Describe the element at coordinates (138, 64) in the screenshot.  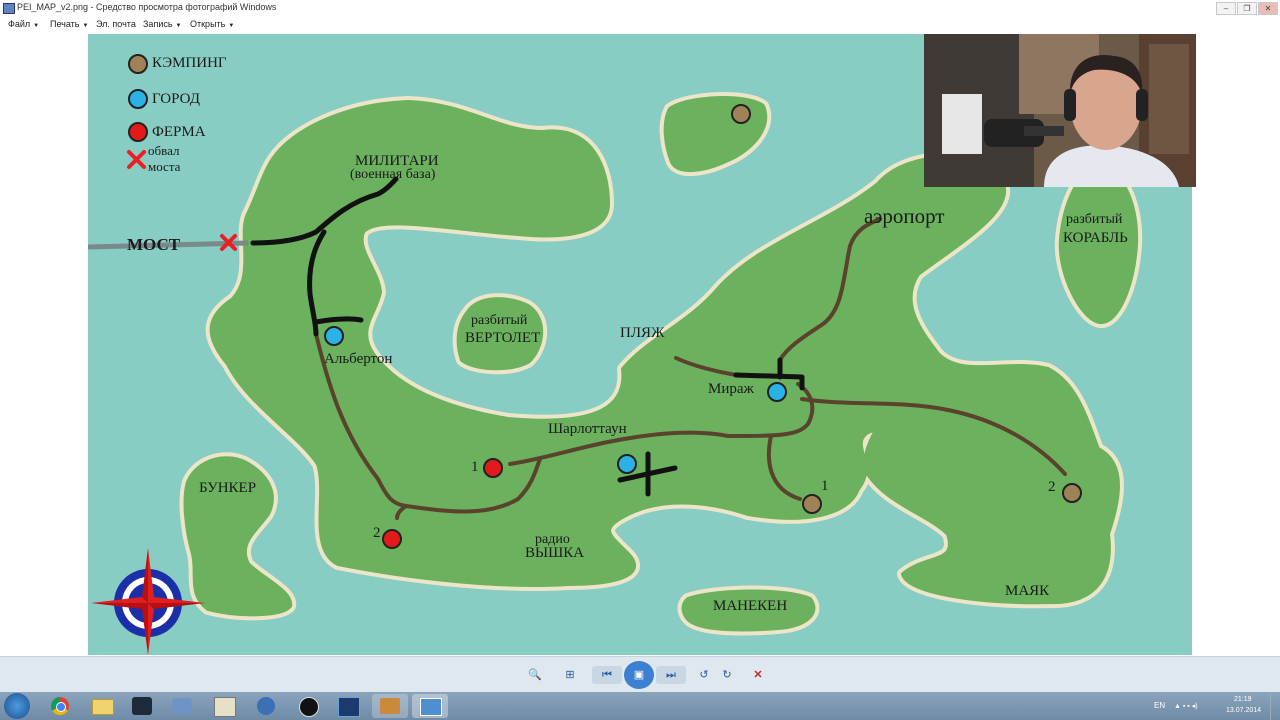
I see `legend-camping-icon` at that location.